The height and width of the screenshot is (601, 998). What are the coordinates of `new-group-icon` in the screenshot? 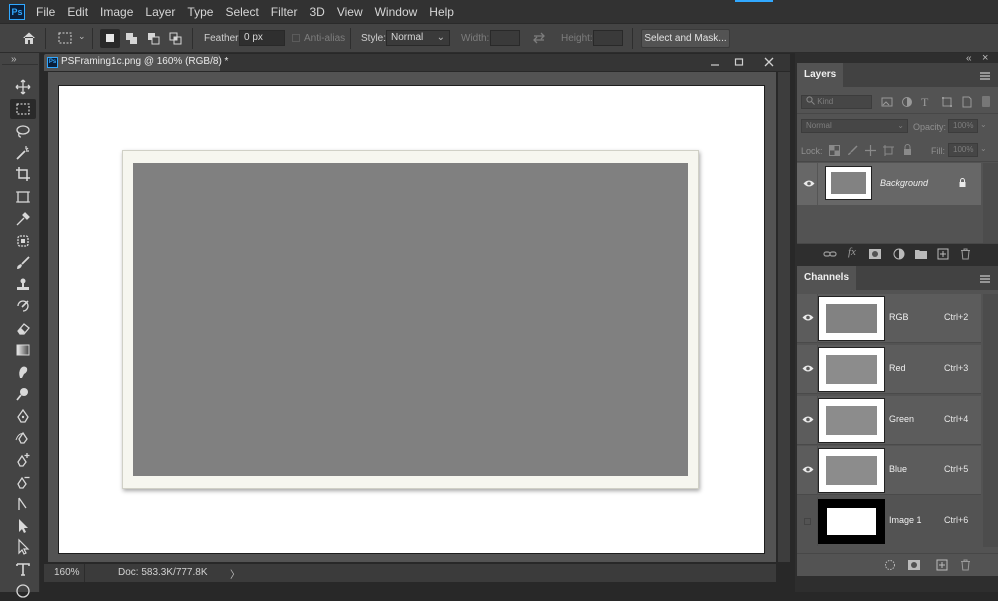 It's located at (921, 254).